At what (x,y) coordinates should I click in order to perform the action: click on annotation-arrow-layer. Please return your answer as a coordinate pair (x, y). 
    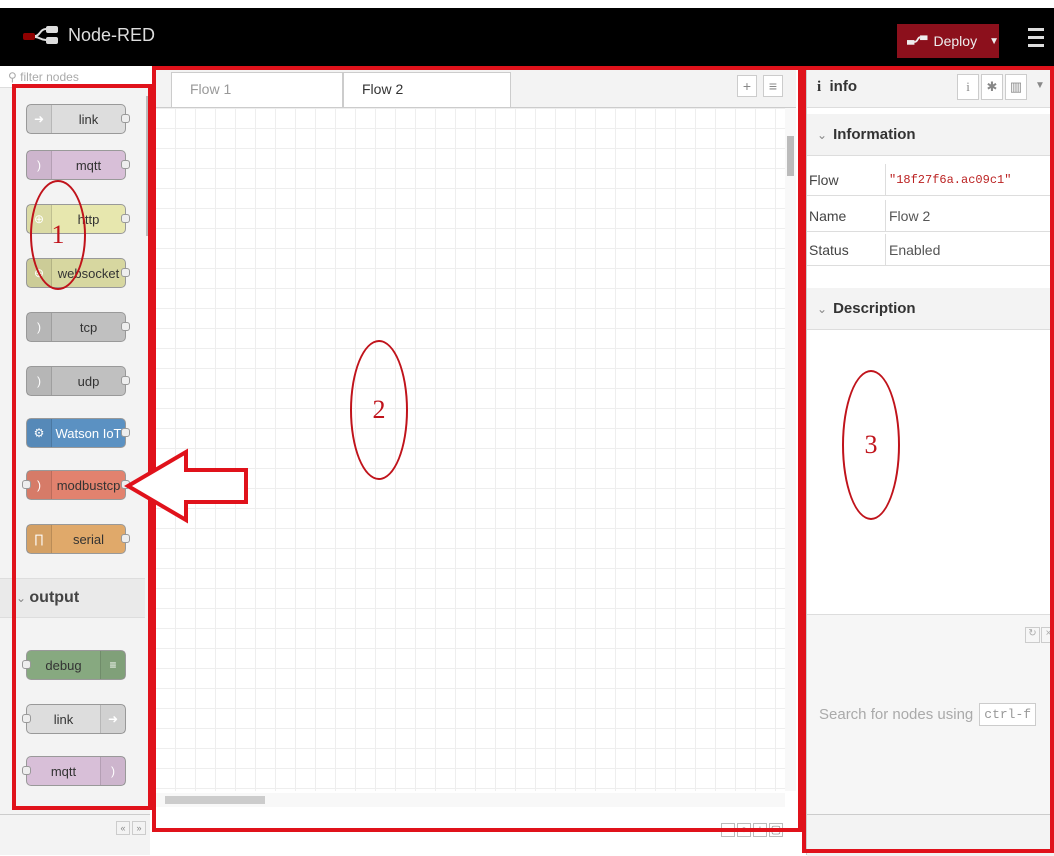
    Looking at the image, I should click on (186, 486).